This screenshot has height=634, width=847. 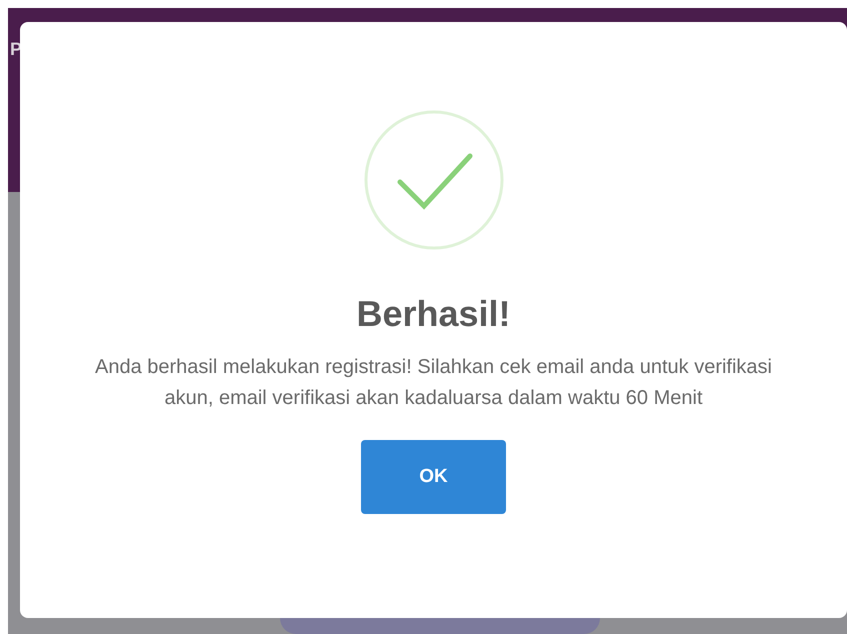 What do you see at coordinates (433, 477) in the screenshot?
I see `ok-button: OK` at bounding box center [433, 477].